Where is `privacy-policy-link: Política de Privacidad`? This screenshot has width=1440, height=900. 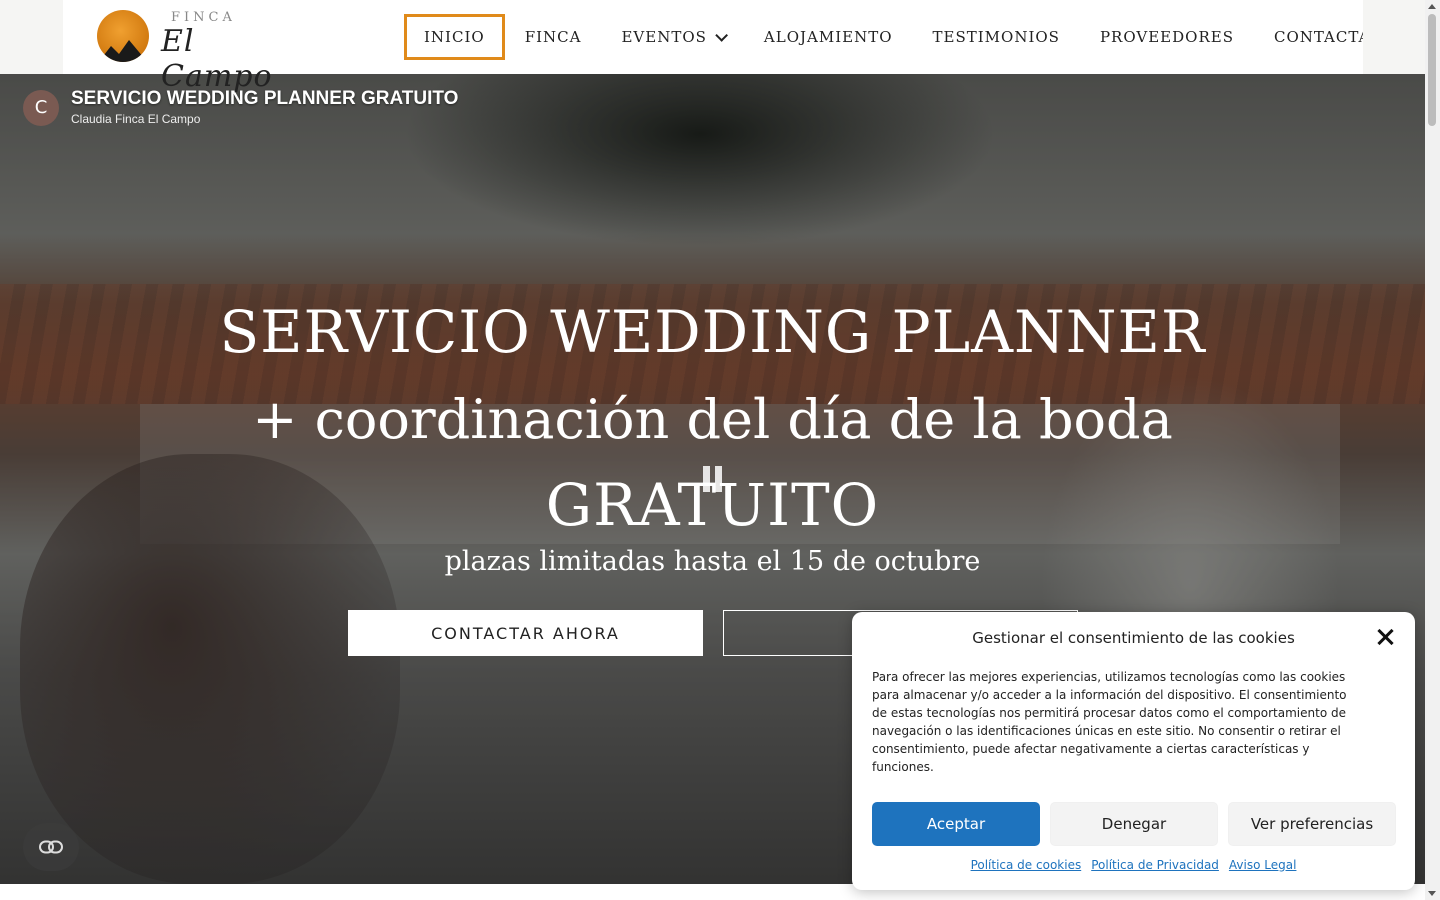 privacy-policy-link: Política de Privacidad is located at coordinates (1155, 865).